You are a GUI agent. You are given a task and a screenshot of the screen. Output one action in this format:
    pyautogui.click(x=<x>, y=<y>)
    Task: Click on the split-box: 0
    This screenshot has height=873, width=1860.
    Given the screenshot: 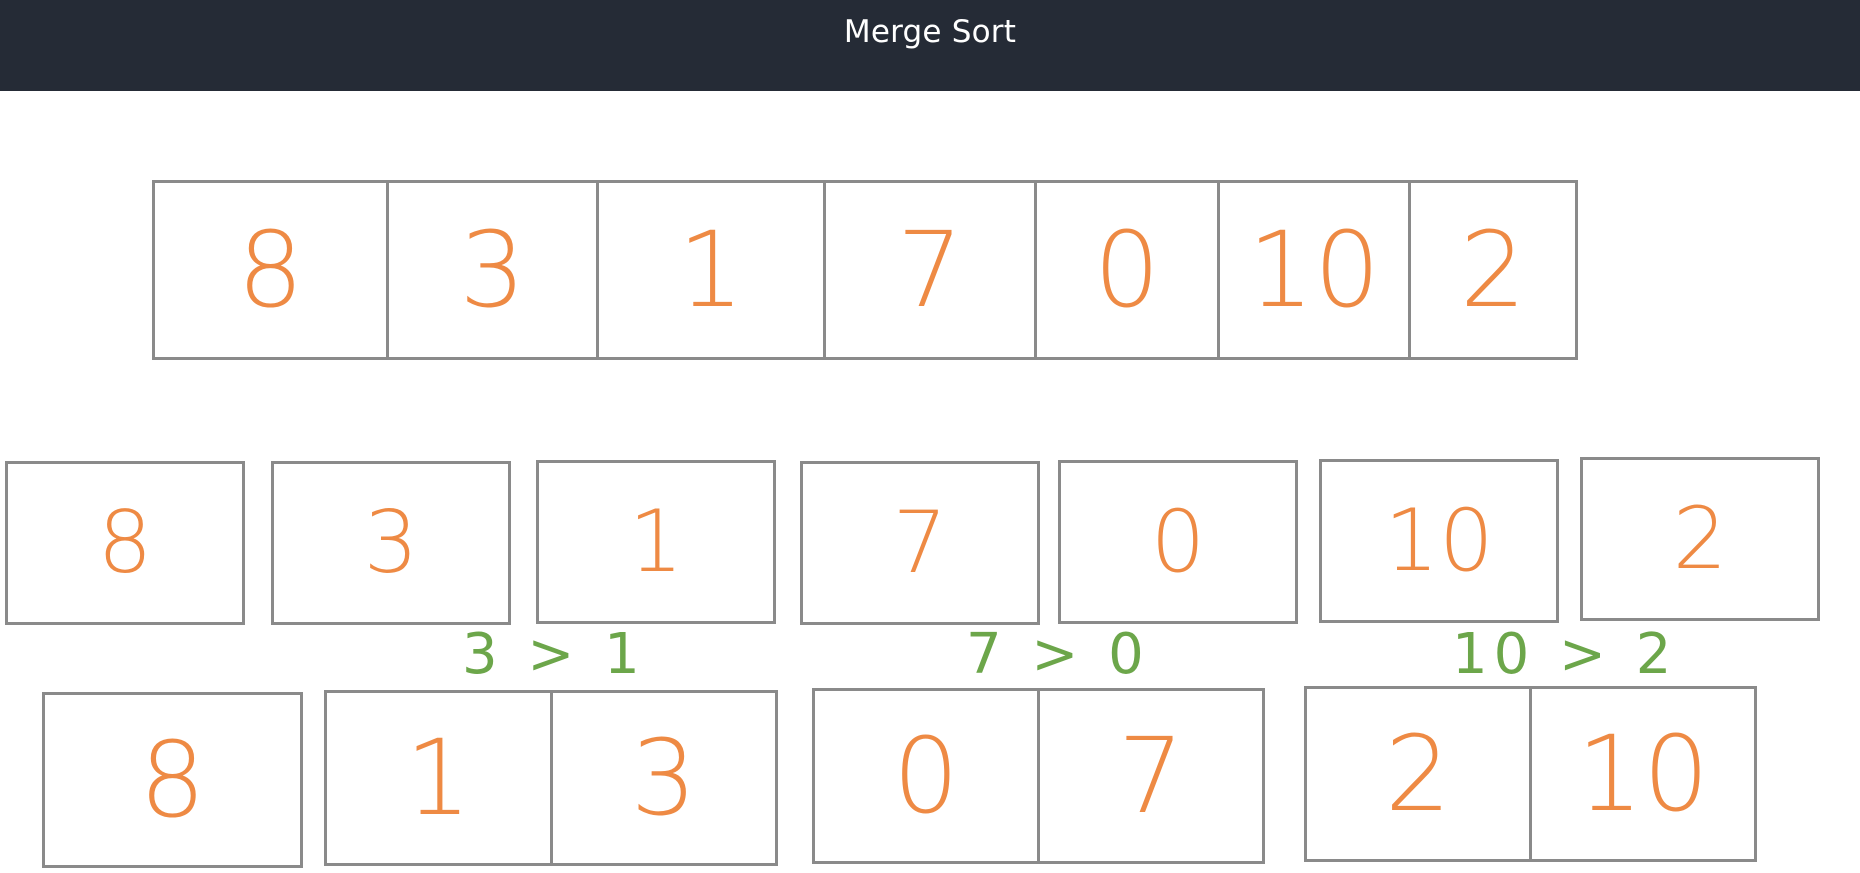 What is the action you would take?
    pyautogui.click(x=1178, y=542)
    